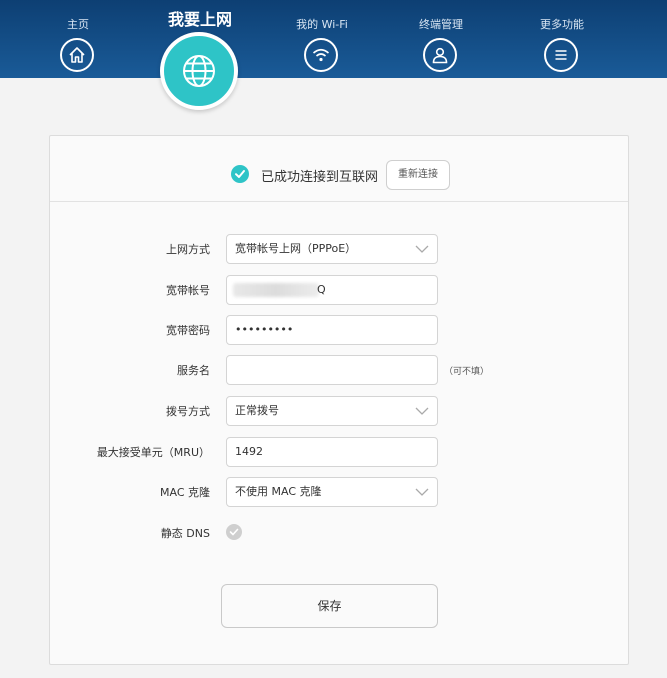 The width and height of the screenshot is (667, 678). I want to click on password-value: •••••••••, so click(264, 329).